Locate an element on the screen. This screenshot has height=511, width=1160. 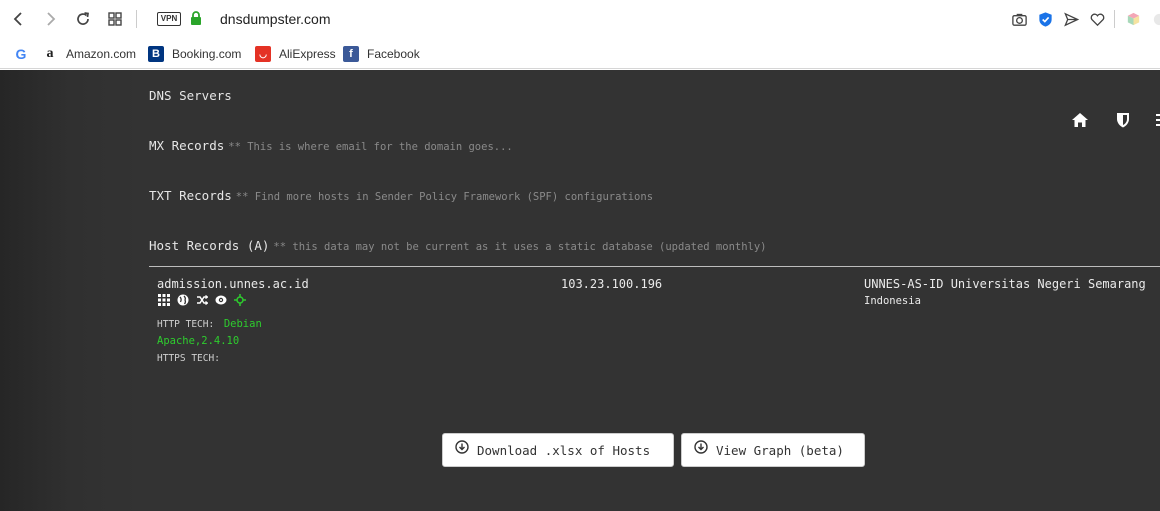
host-country: Indonesia is located at coordinates (892, 301).